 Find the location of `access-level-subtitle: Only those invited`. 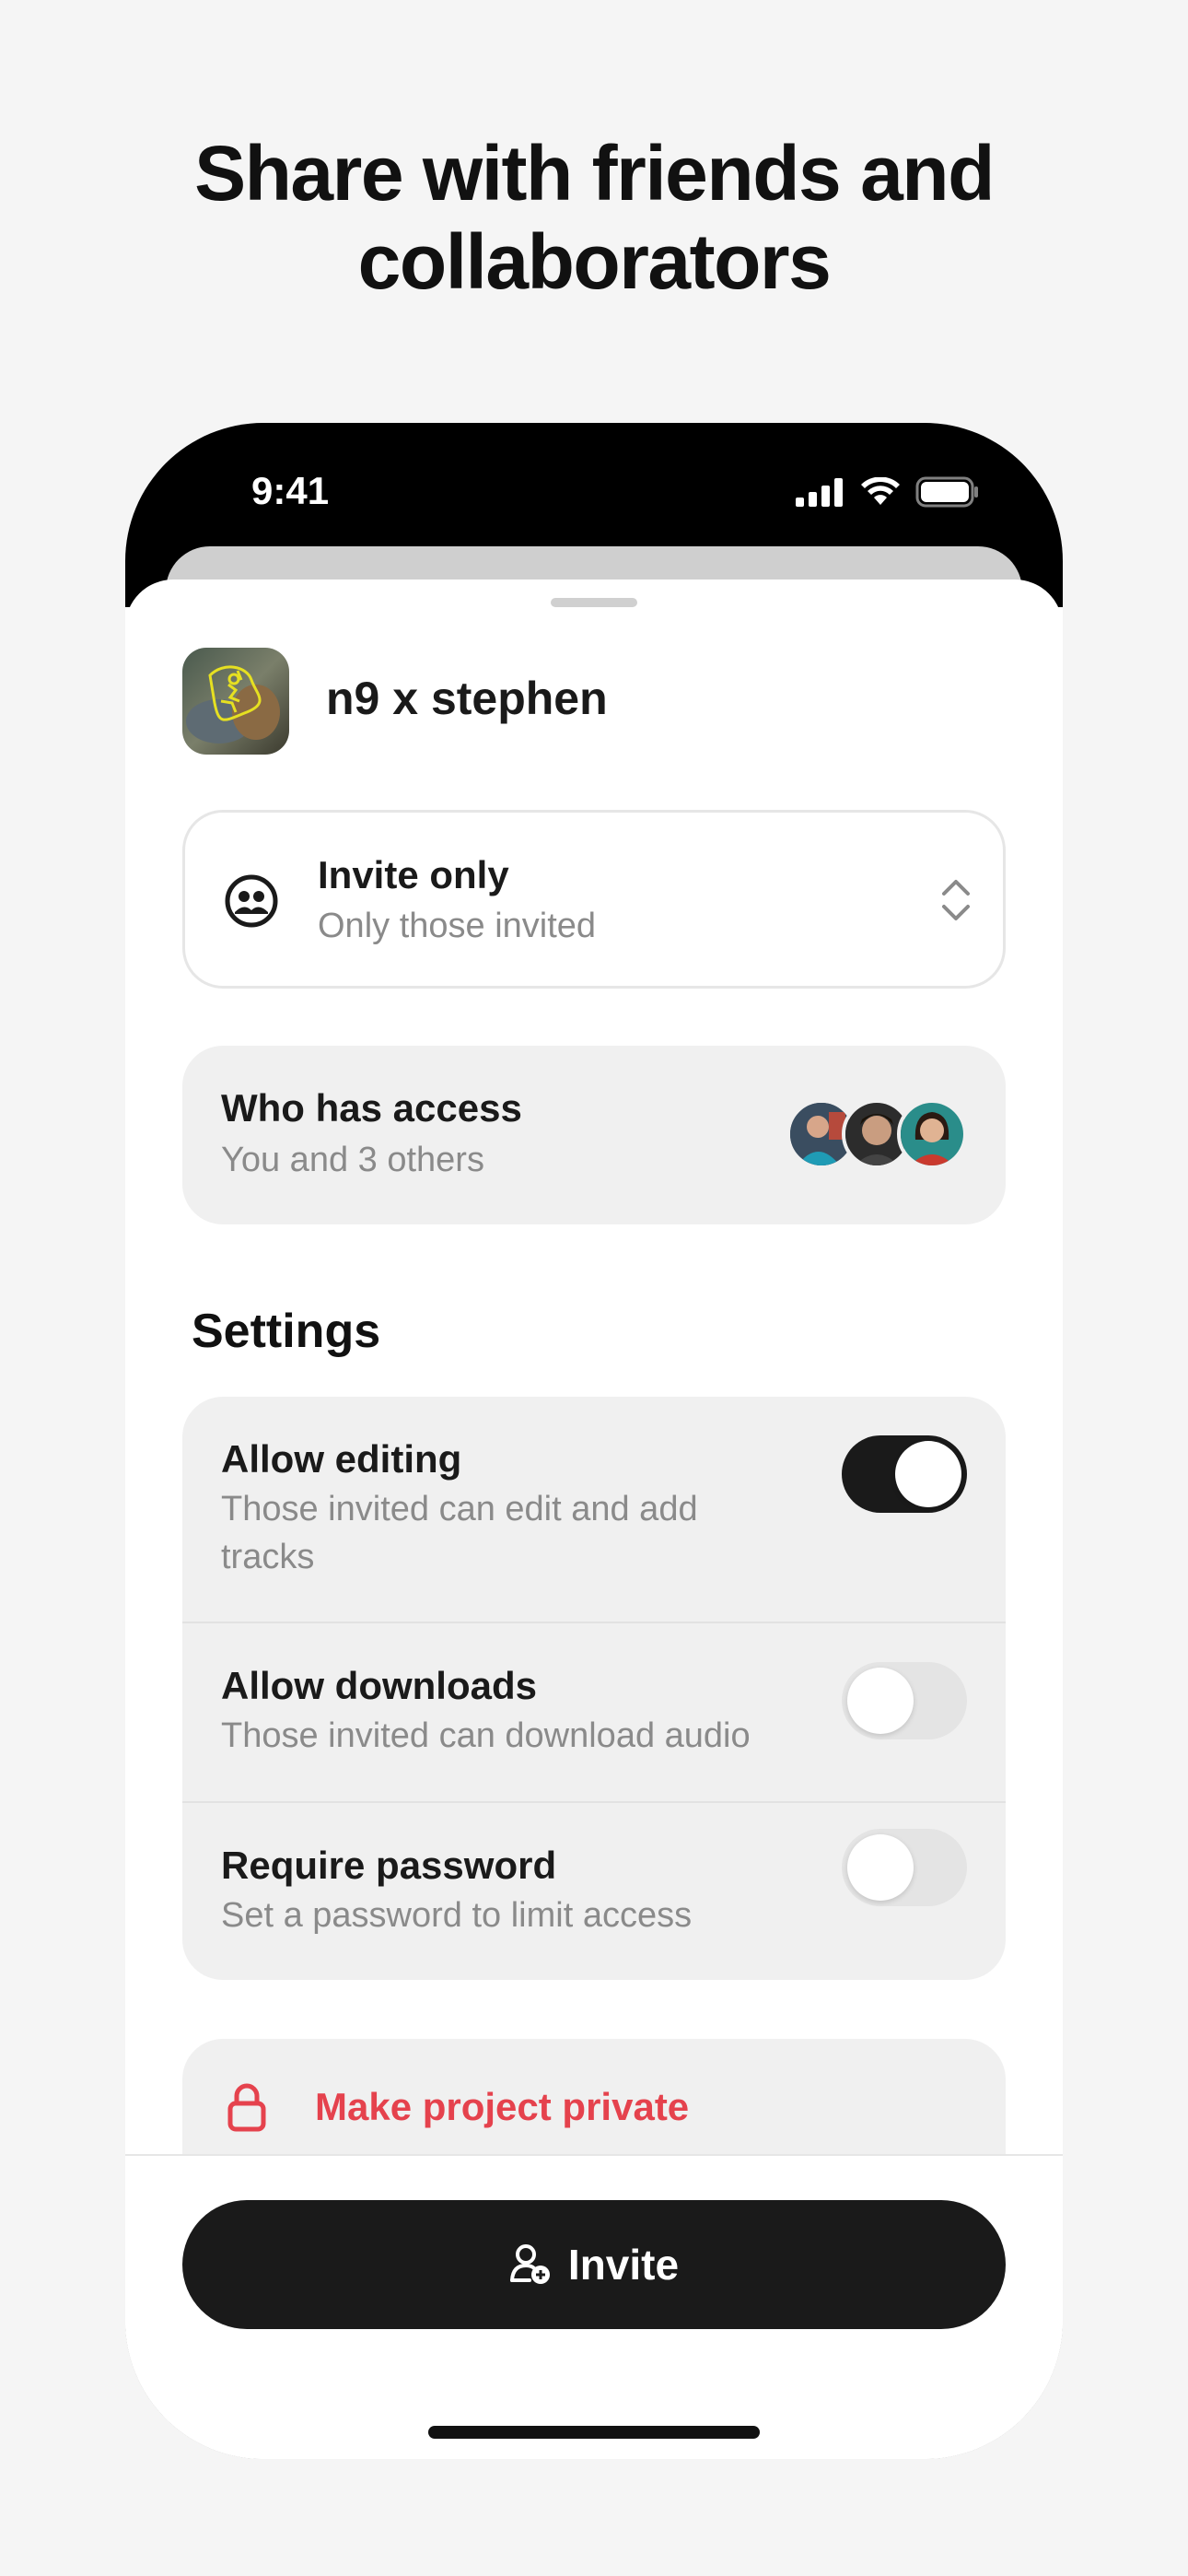

access-level-subtitle: Only those invited is located at coordinates (457, 926).